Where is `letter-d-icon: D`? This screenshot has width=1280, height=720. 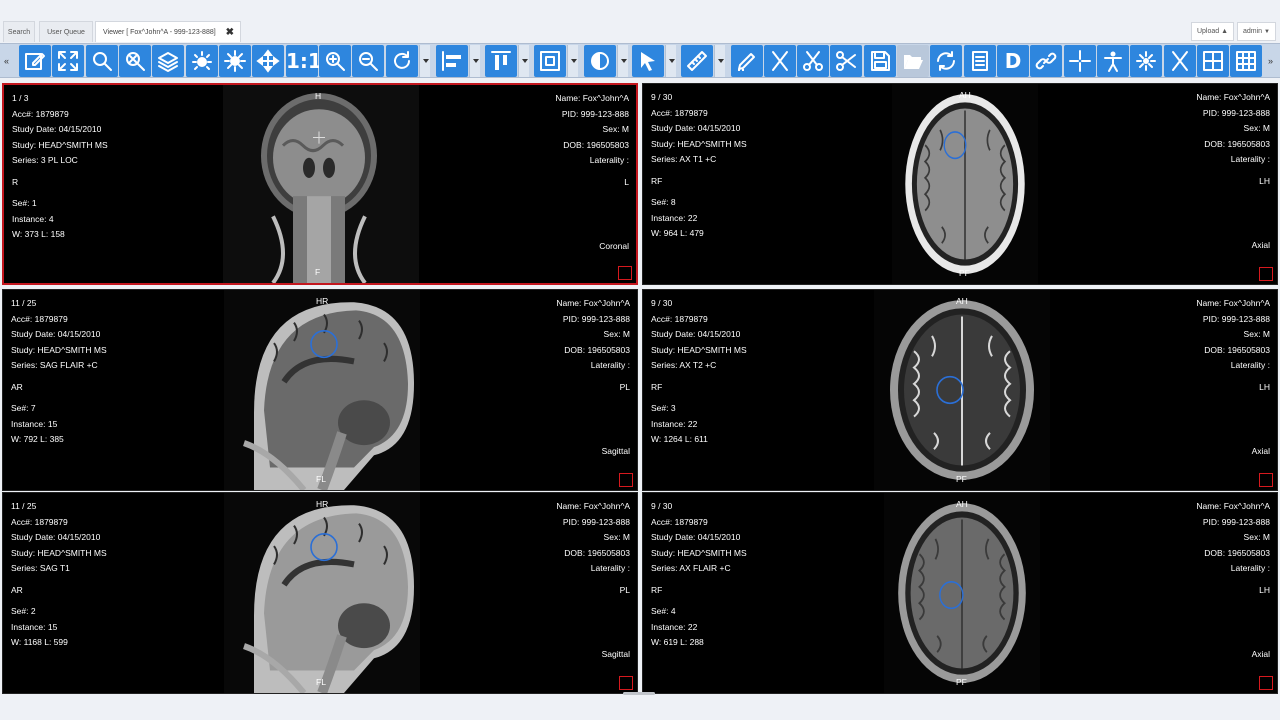 letter-d-icon: D is located at coordinates (1013, 61).